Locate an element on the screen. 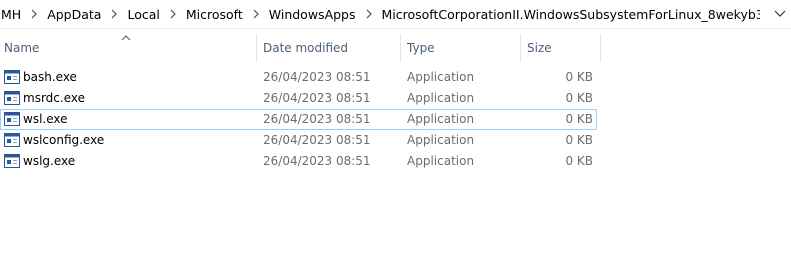 The width and height of the screenshot is (791, 260). chevron-down-icon is located at coordinates (780, 14).